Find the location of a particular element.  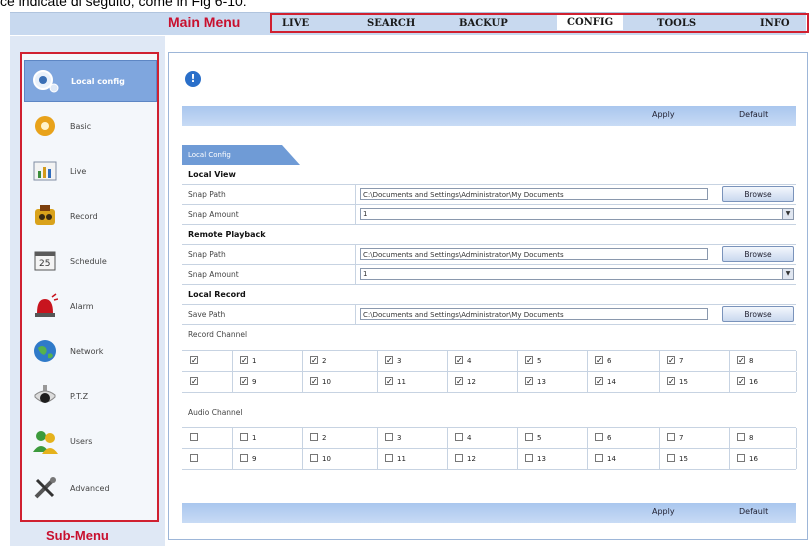

channel-number: 9 is located at coordinates (254, 459).